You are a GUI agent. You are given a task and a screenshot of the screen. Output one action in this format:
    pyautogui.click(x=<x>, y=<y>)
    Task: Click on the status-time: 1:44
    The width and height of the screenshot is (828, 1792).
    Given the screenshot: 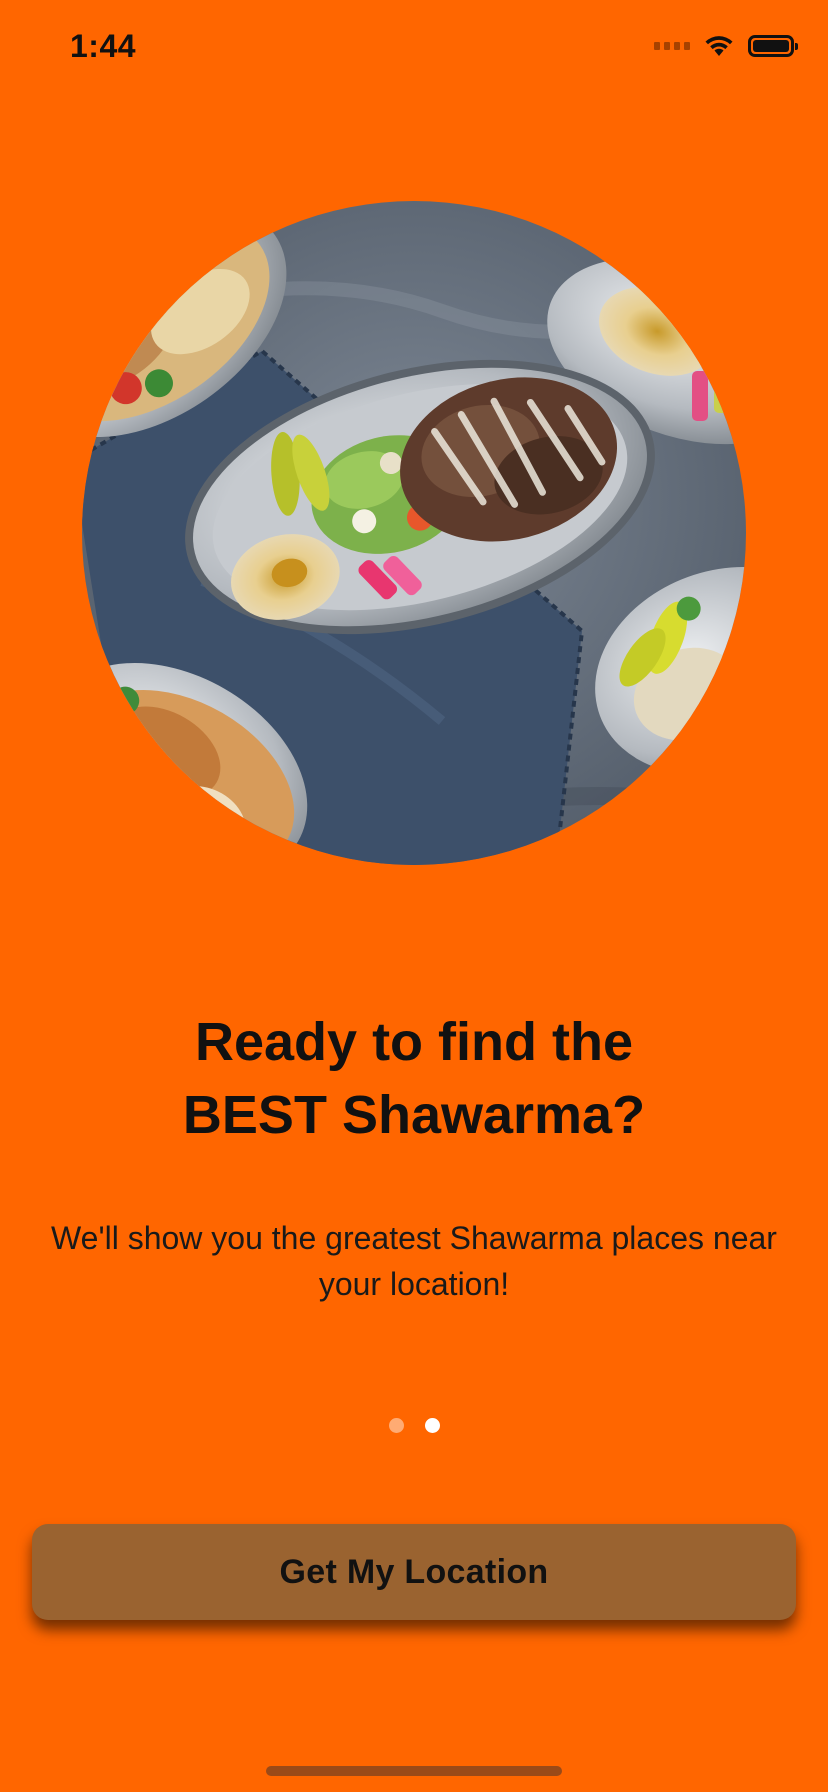 What is the action you would take?
    pyautogui.click(x=103, y=46)
    